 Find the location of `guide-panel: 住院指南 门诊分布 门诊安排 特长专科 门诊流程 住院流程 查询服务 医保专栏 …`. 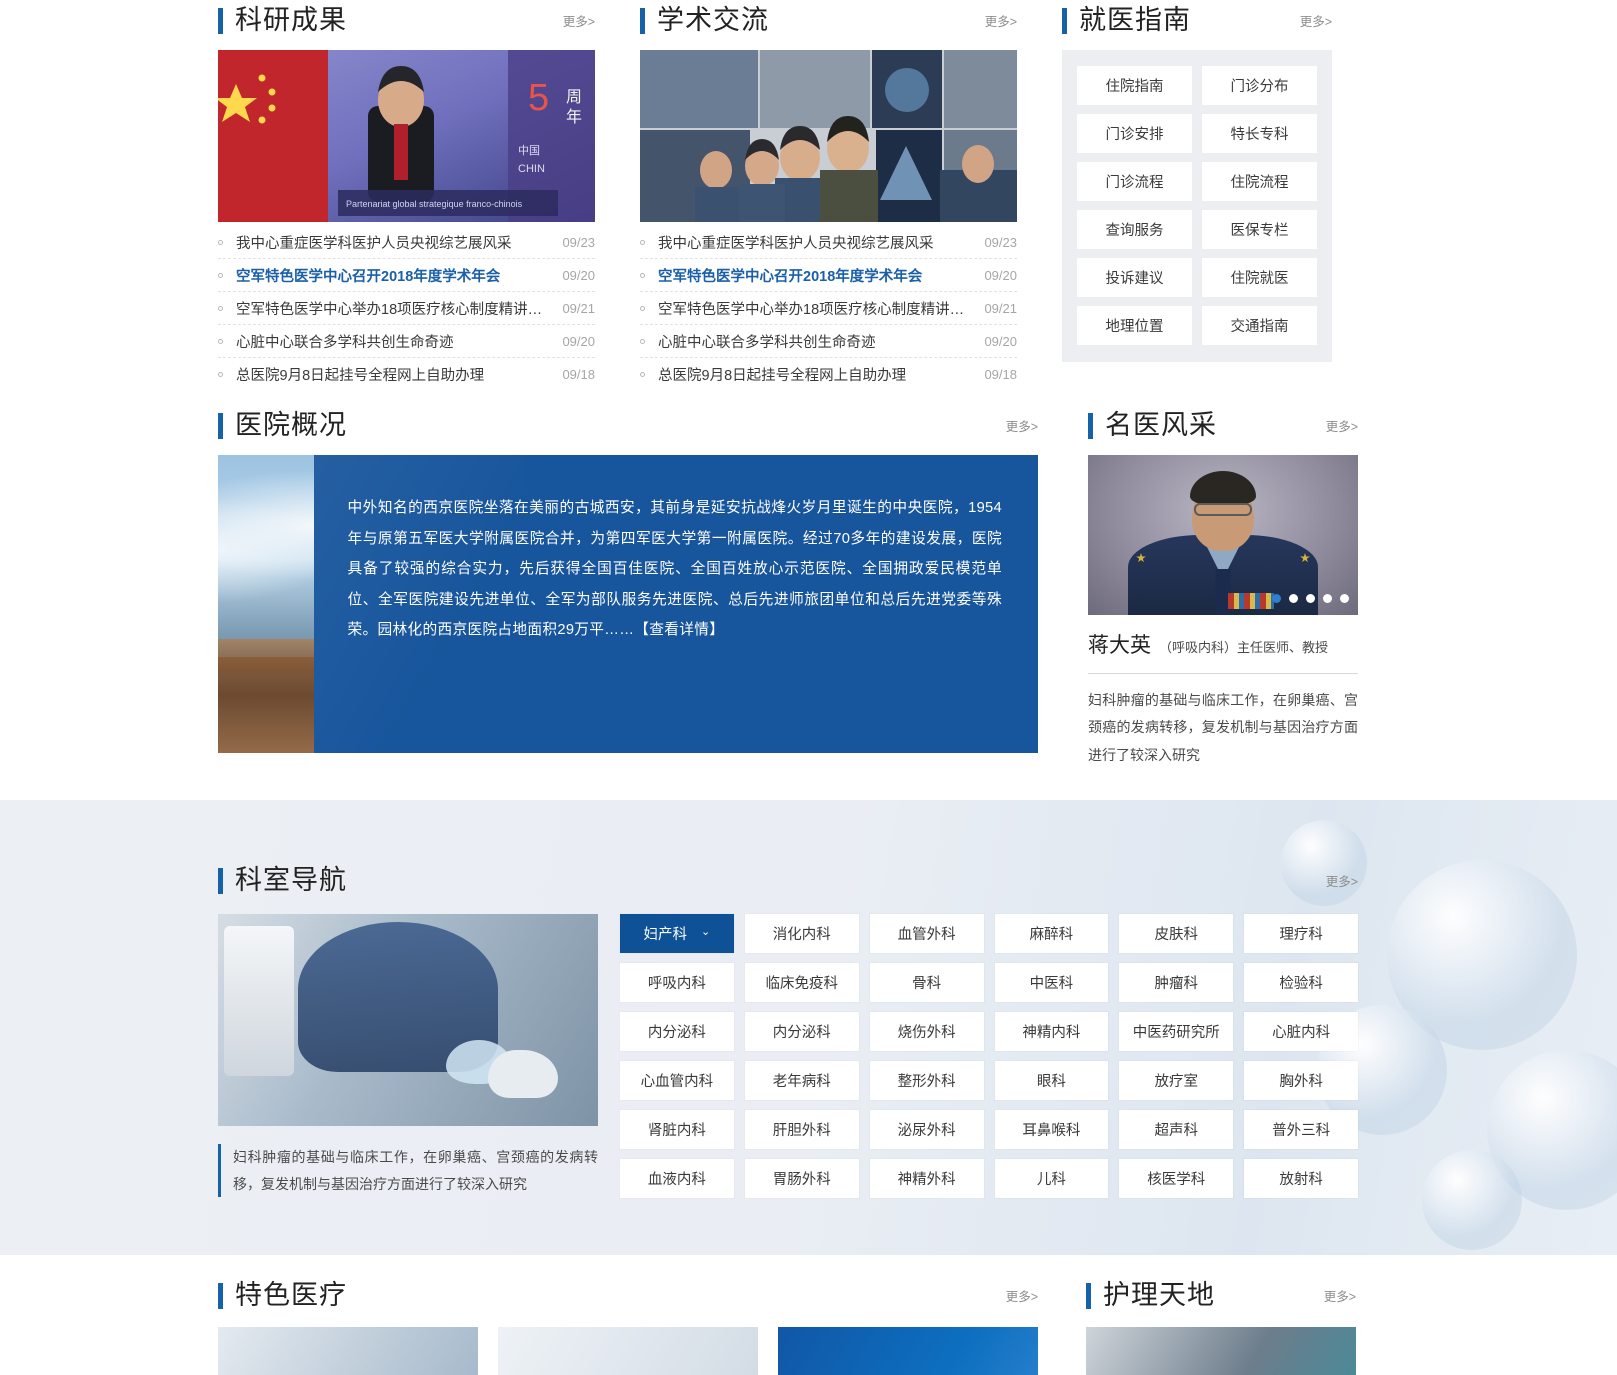

guide-panel: 住院指南 门诊分布 门诊安排 特长专科 门诊流程 住院流程 查询服务 医保专栏 … is located at coordinates (1197, 206).